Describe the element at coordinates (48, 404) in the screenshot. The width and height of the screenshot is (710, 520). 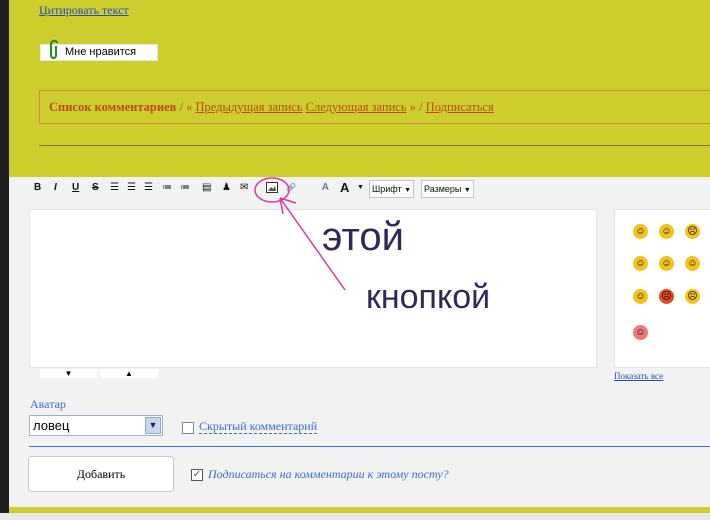
I see `avatar-label: Аватар` at that location.